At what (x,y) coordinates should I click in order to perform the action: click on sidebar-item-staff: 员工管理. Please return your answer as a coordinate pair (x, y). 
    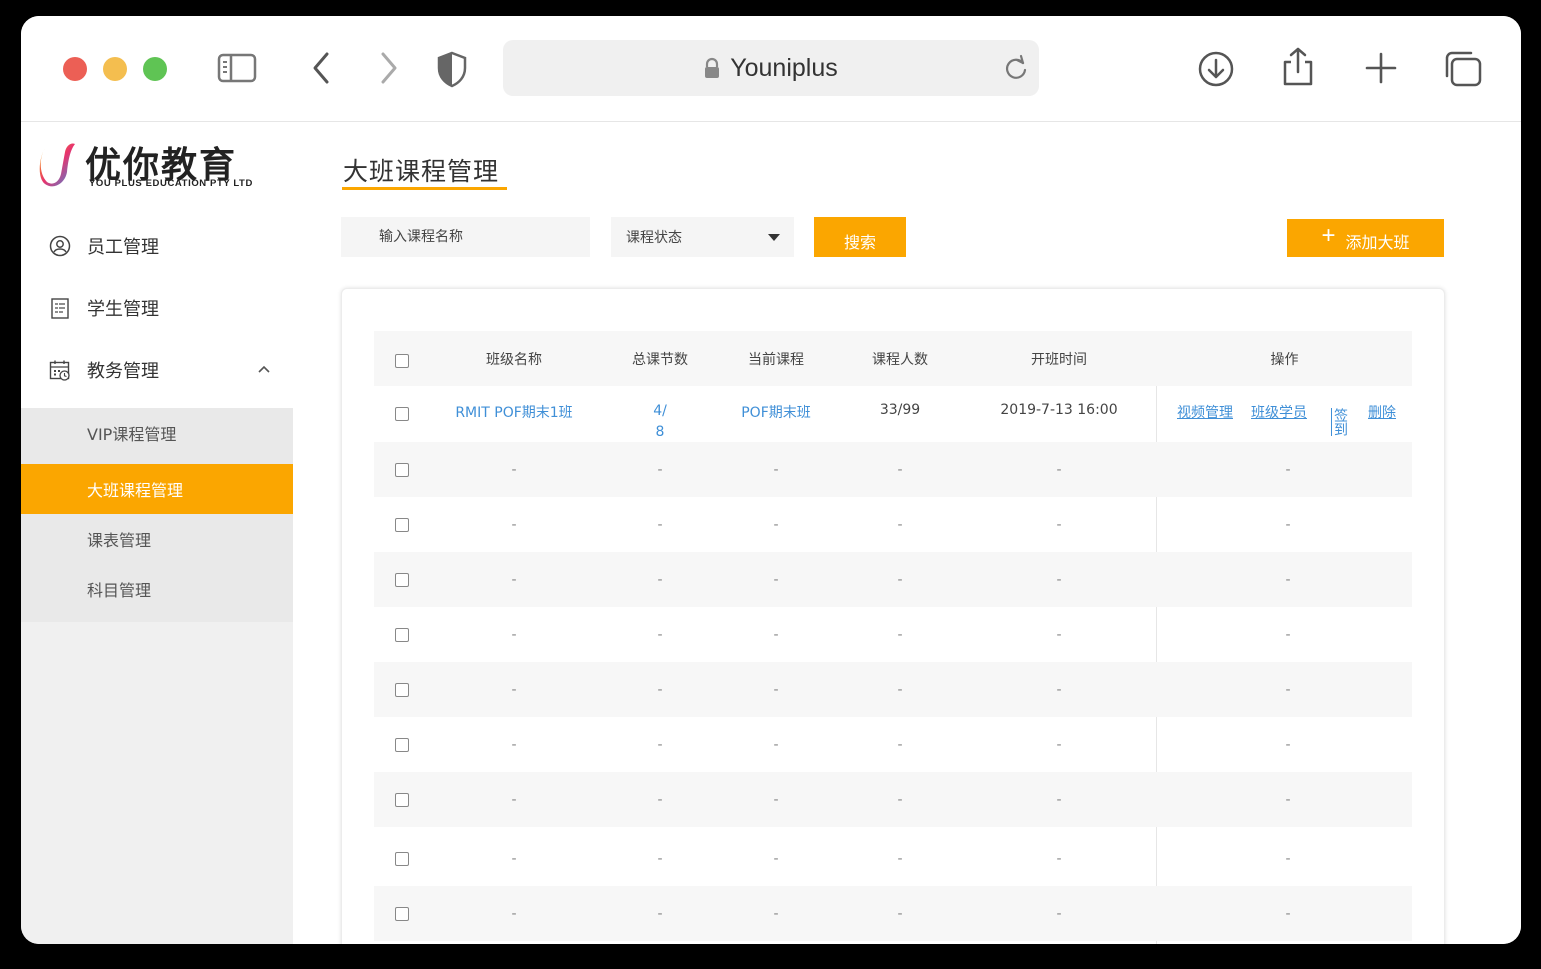
    Looking at the image, I should click on (157, 246).